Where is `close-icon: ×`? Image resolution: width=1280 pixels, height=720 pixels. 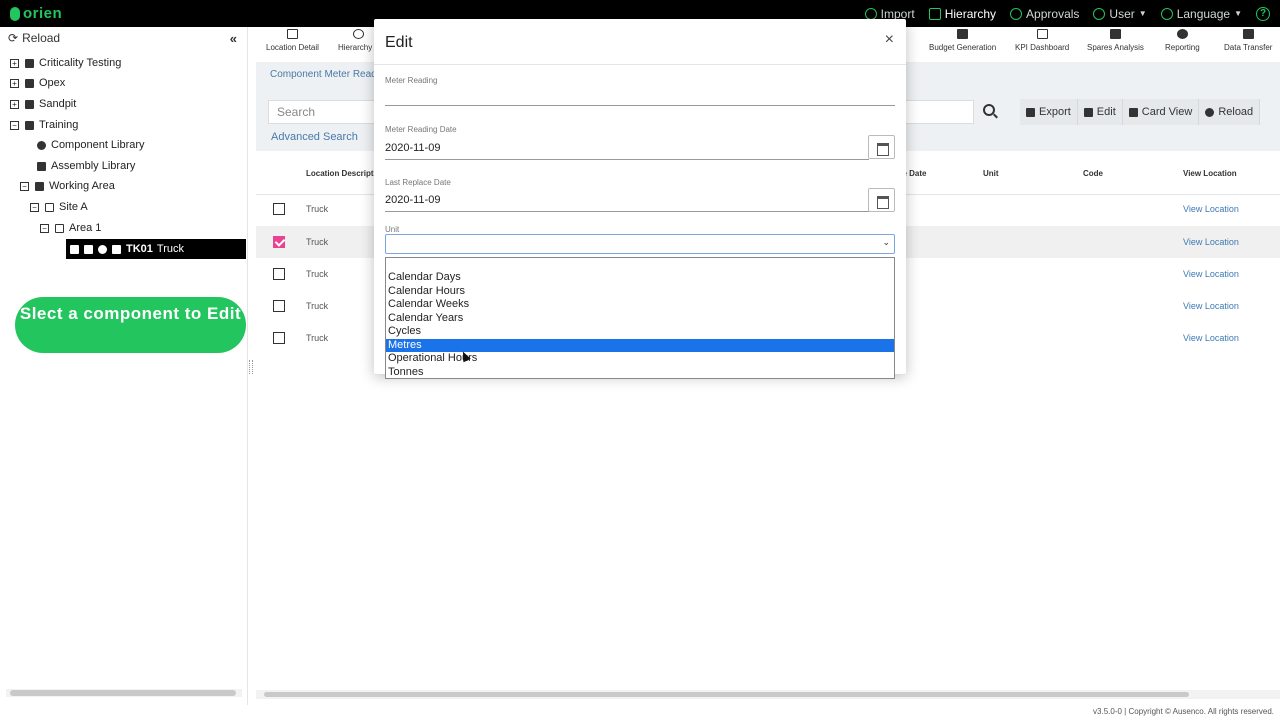 close-icon: × is located at coordinates (889, 40).